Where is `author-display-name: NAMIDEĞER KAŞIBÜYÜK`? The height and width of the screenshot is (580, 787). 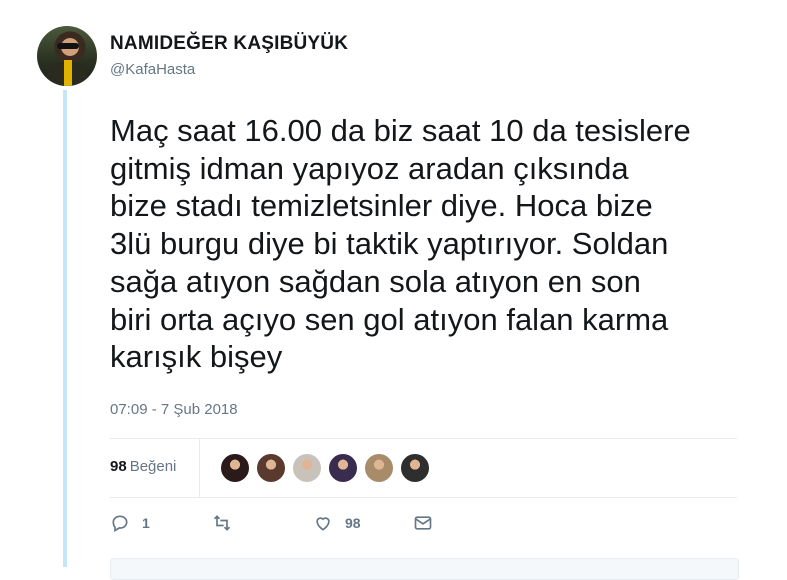 author-display-name: NAMIDEĞER KAŞIBÜYÜK is located at coordinates (229, 44).